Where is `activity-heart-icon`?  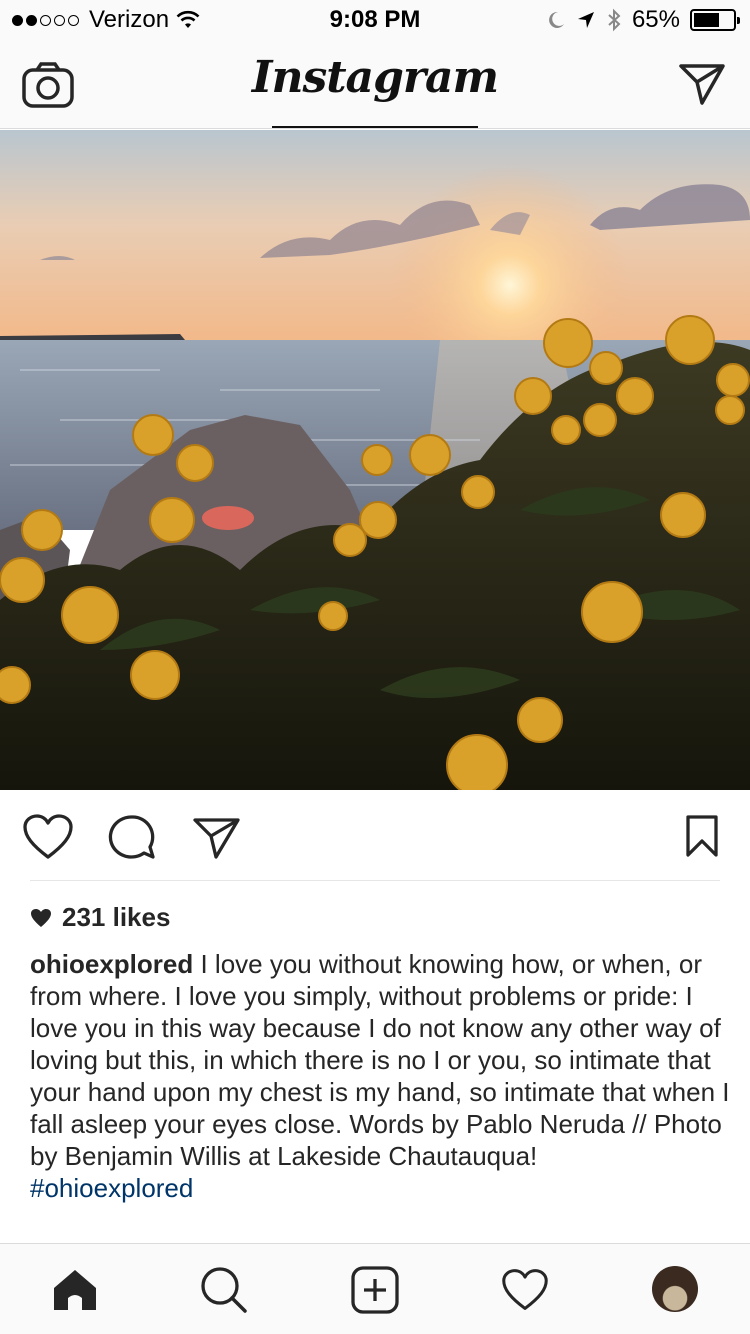 activity-heart-icon is located at coordinates (525, 1290).